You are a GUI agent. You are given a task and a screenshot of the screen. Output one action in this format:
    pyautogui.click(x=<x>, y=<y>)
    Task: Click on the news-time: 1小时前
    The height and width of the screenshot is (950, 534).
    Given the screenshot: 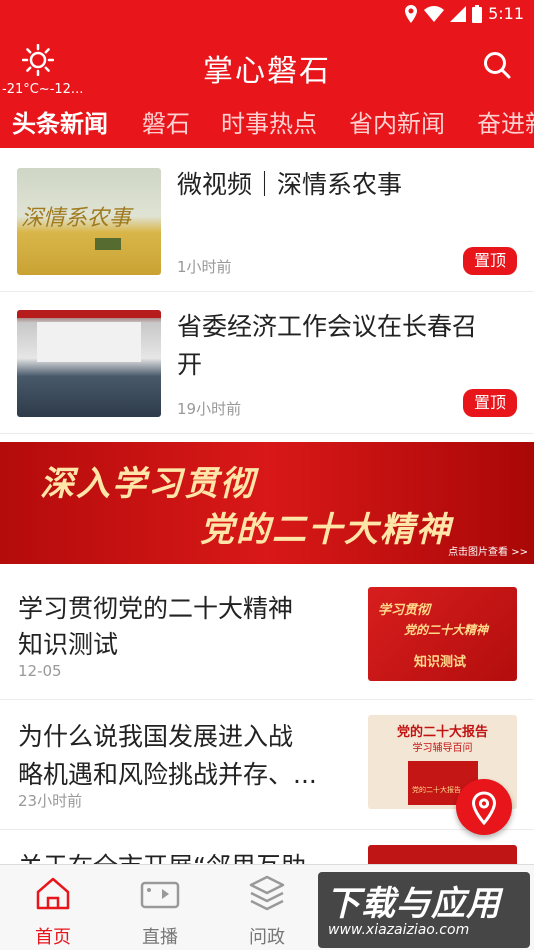 What is the action you would take?
    pyautogui.click(x=204, y=267)
    